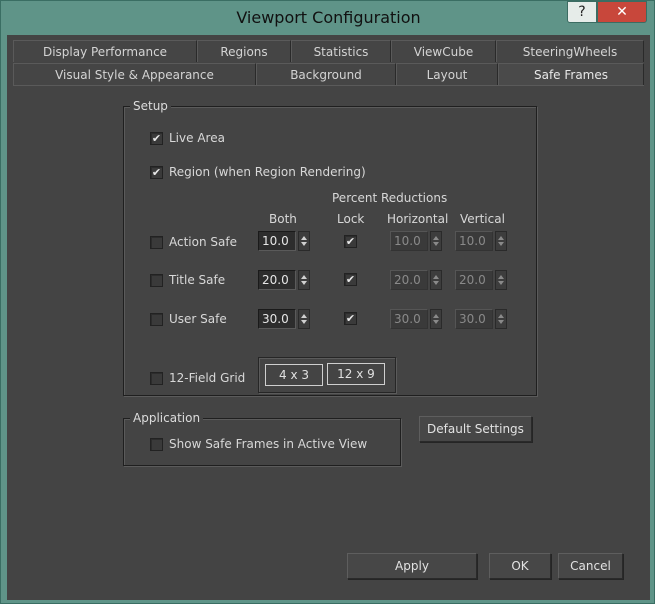 This screenshot has width=655, height=604. I want to click on user-safe-both-value: 30.0, so click(277, 319).